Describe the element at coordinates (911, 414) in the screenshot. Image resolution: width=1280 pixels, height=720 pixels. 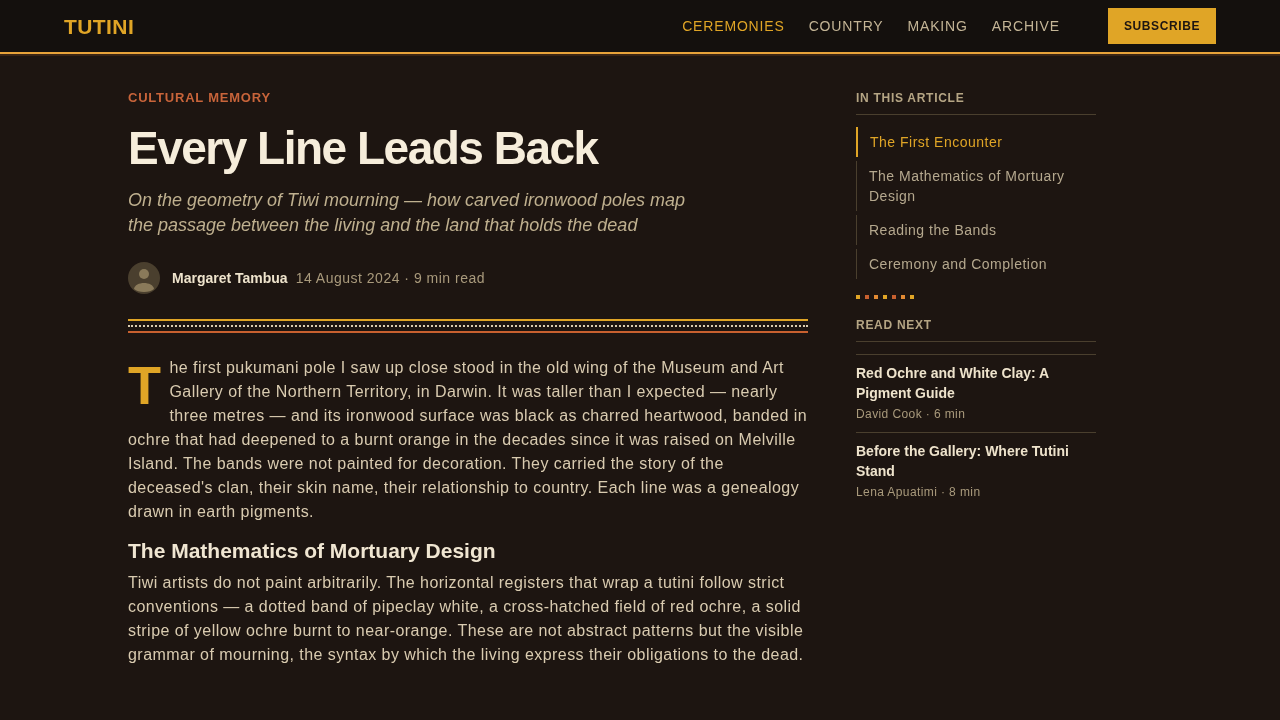
I see `read-next-meta: David Cook · 6 min` at that location.